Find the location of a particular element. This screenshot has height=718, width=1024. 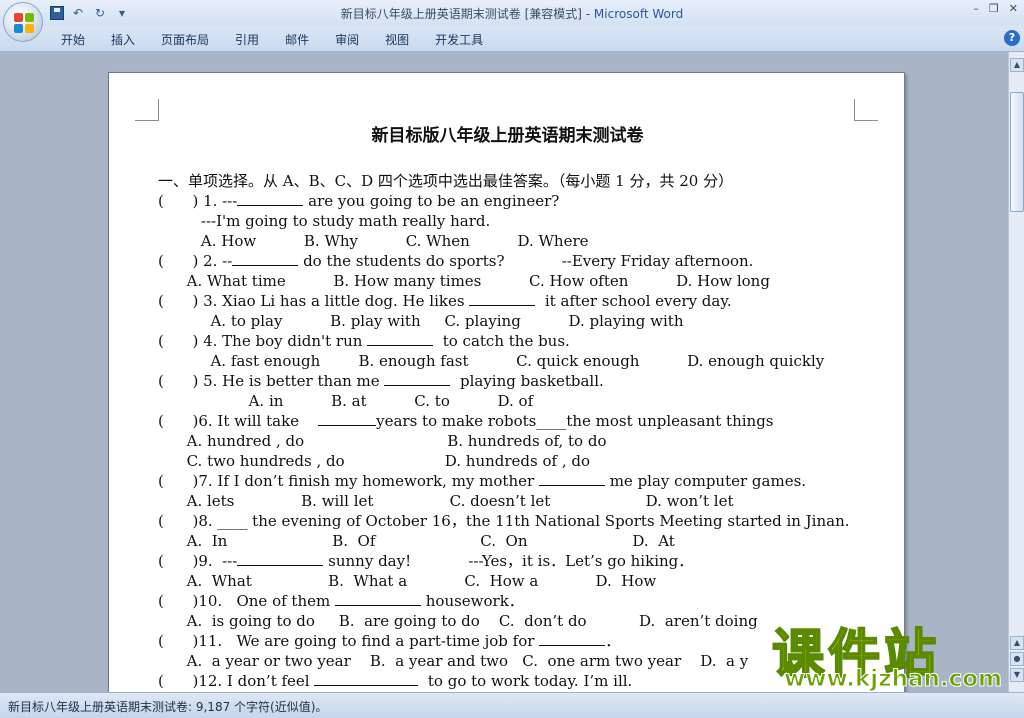

tab-insert: 插入 is located at coordinates (123, 39).